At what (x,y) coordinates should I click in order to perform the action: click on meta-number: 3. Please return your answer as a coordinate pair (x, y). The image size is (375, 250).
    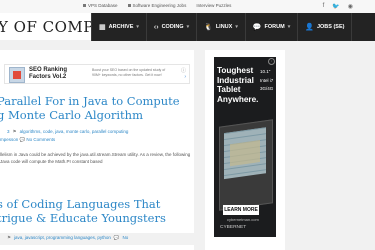
    Looking at the image, I should click on (8, 131).